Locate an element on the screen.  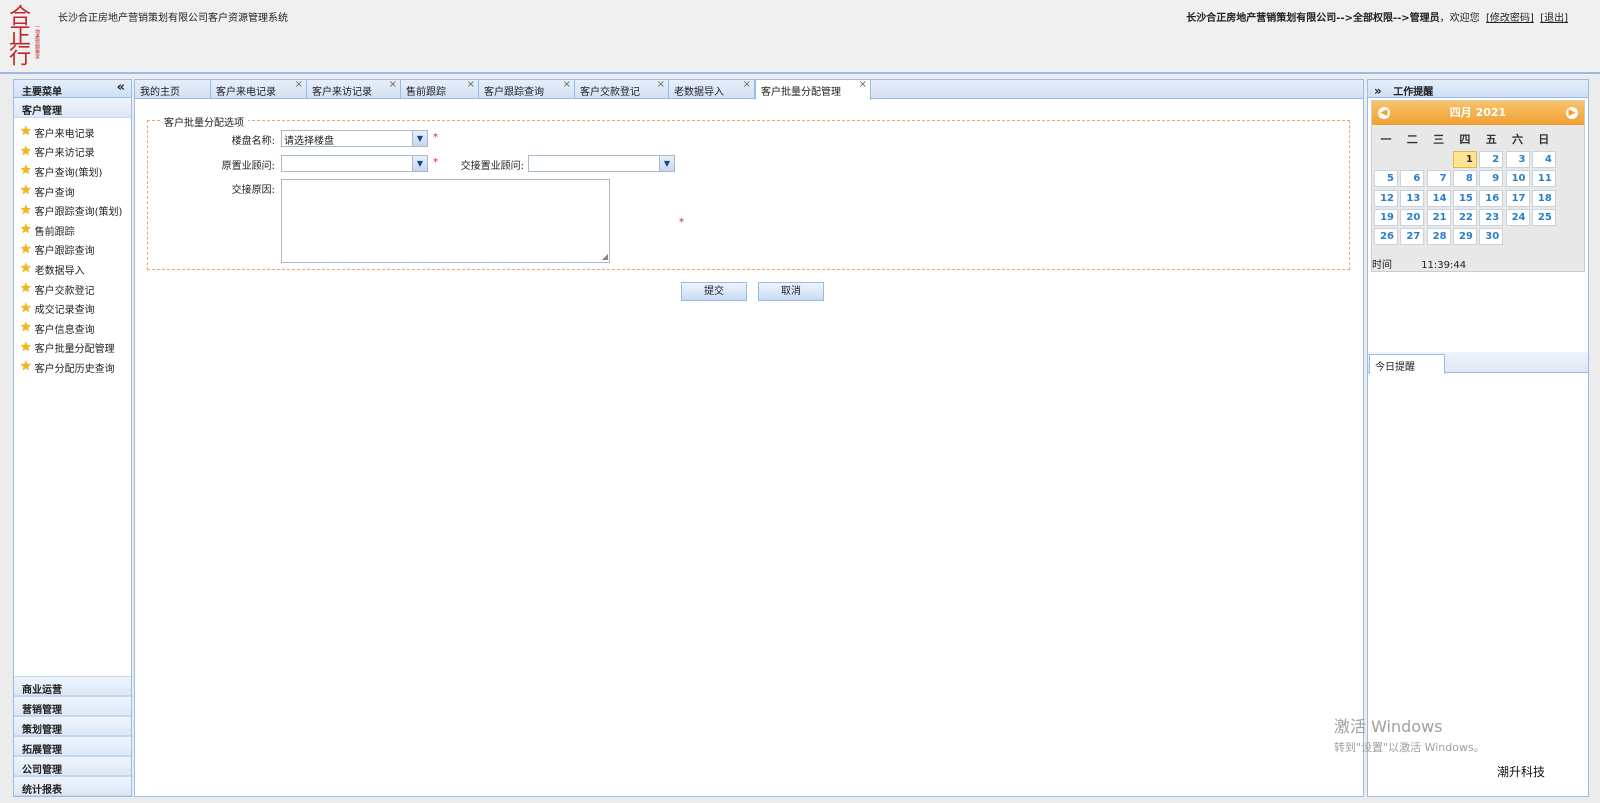
welcome-text: ，欢迎您 is located at coordinates (1459, 18).